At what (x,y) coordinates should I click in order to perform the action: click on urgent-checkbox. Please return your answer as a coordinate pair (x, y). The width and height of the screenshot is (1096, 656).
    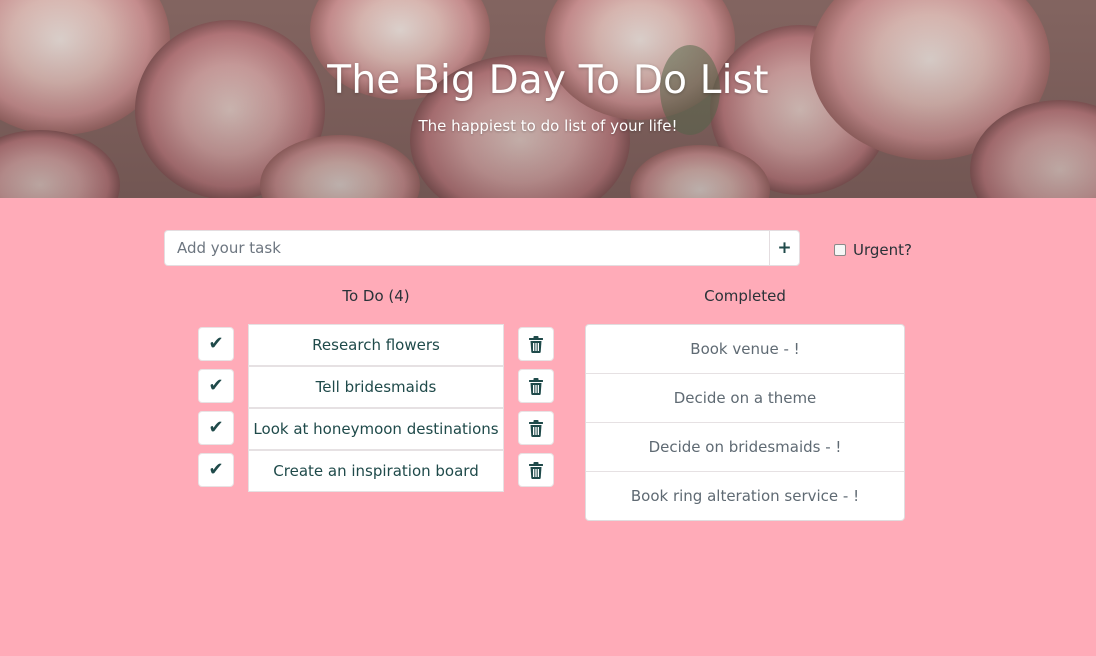
    Looking at the image, I should click on (840, 250).